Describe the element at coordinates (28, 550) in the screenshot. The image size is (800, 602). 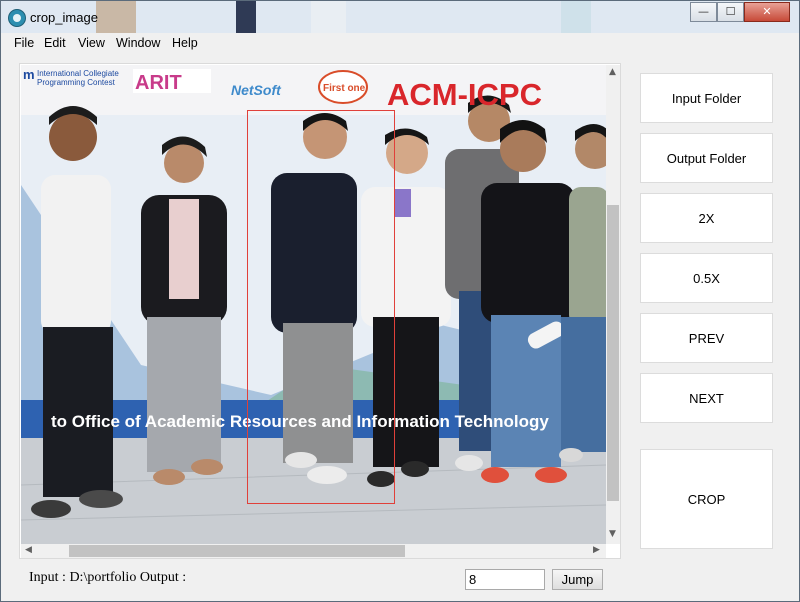
I see `scroll-left-arrow-icon: ◀` at that location.